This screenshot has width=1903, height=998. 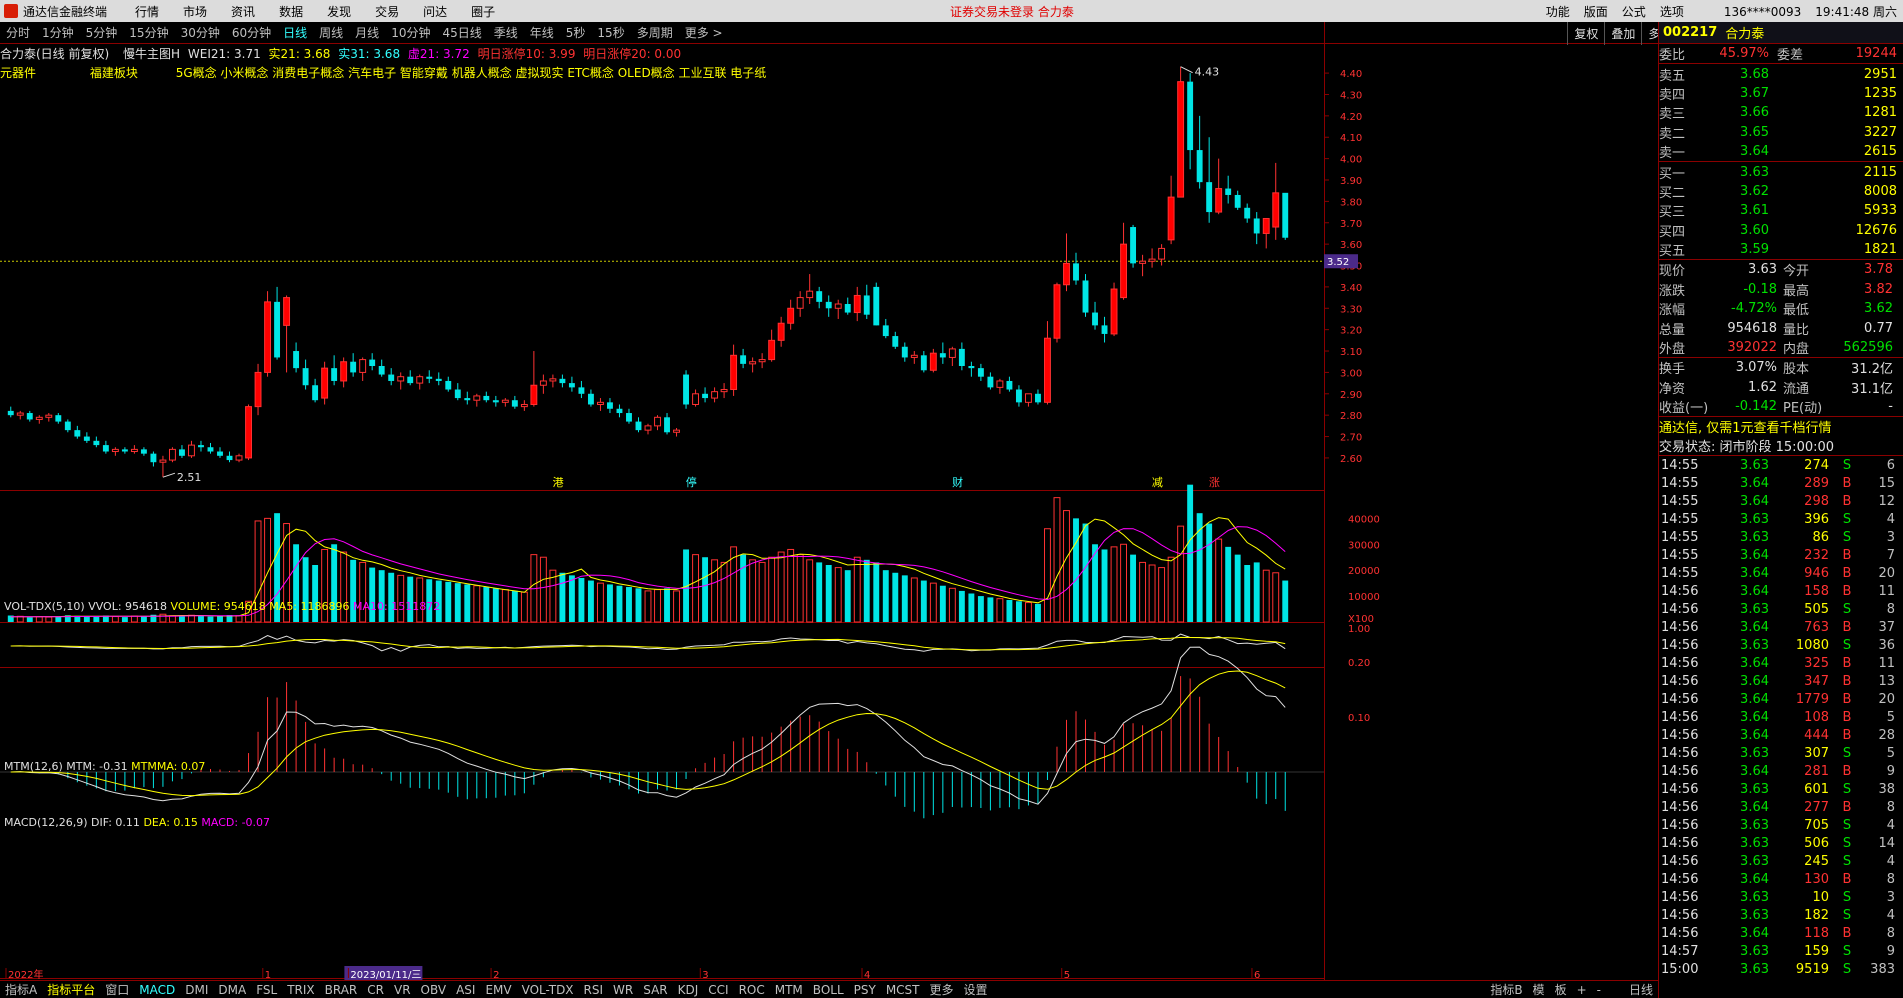 What do you see at coordinates (115, 822) in the screenshot?
I see `dif-value: DIF: 0.11` at bounding box center [115, 822].